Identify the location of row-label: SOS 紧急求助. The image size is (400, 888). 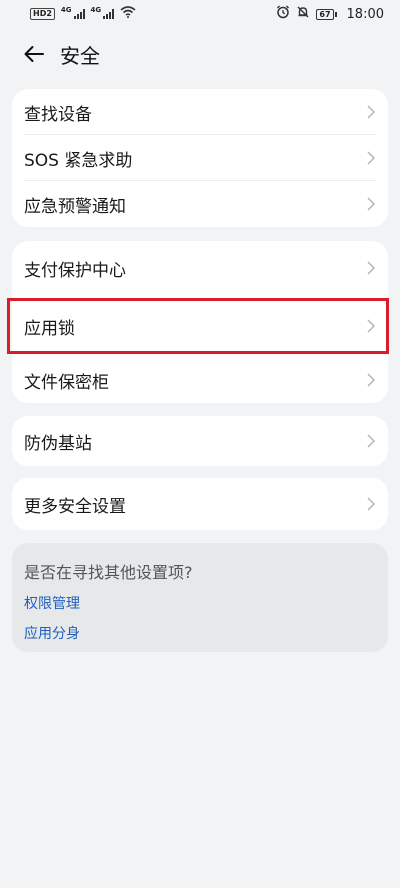
(78, 160).